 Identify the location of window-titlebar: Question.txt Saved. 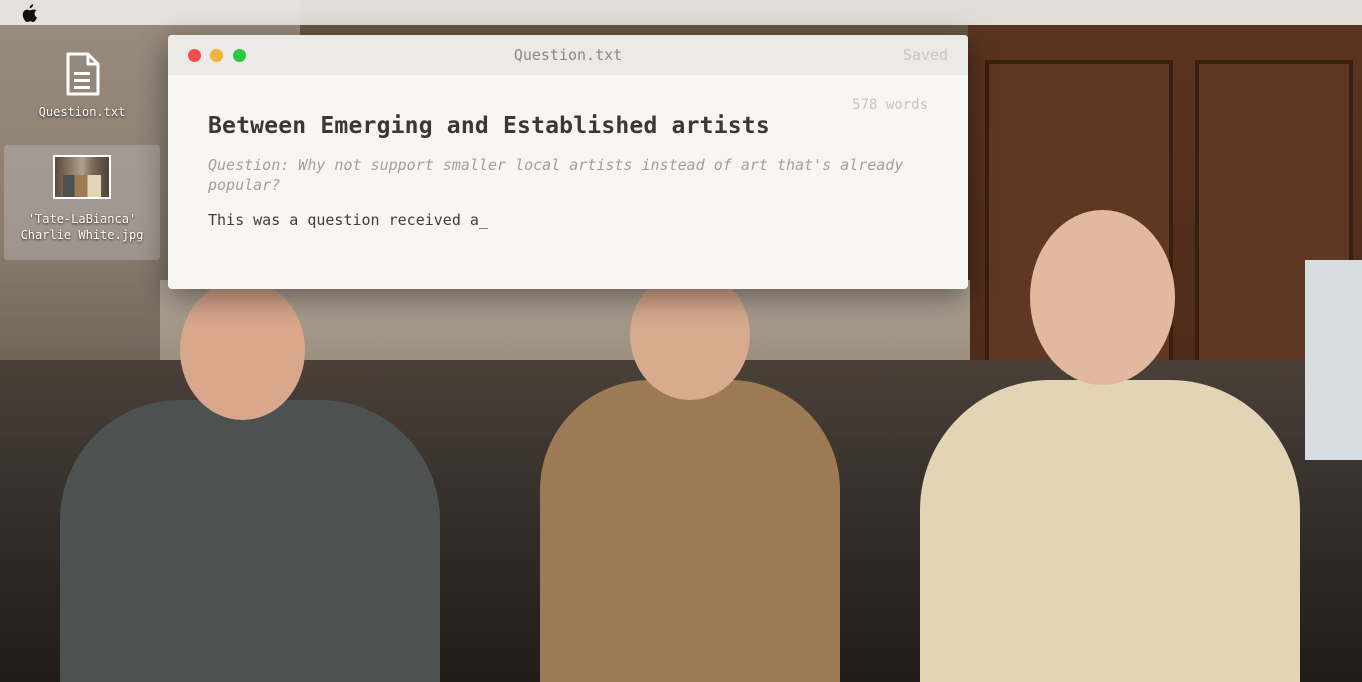
(568, 55).